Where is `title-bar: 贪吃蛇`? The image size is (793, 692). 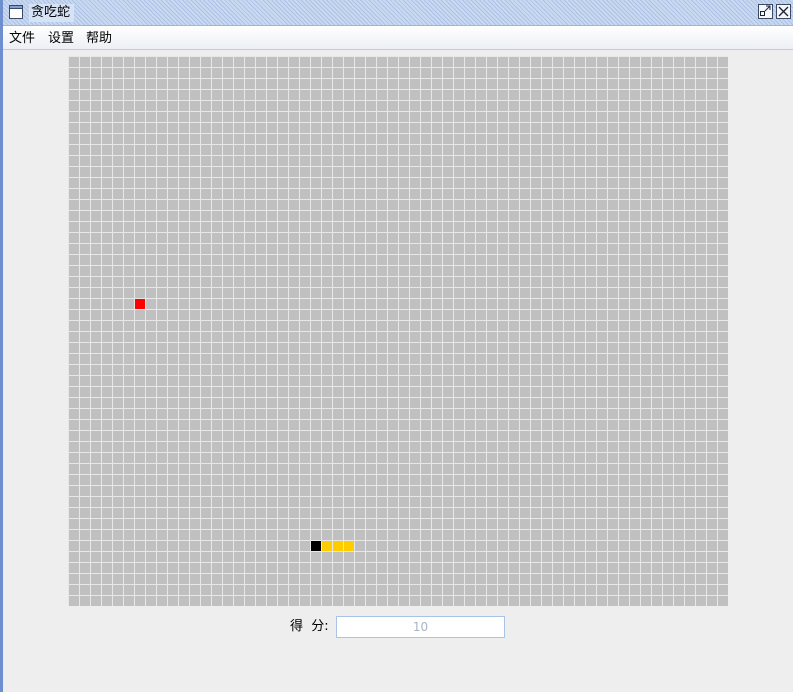 title-bar: 贪吃蛇 is located at coordinates (398, 13).